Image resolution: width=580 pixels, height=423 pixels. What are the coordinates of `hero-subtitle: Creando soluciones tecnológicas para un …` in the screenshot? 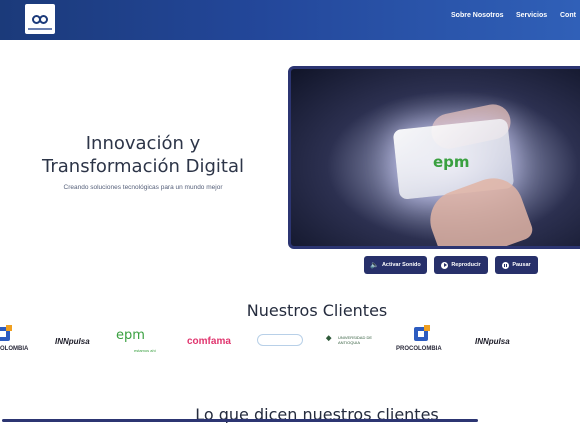 It's located at (143, 187).